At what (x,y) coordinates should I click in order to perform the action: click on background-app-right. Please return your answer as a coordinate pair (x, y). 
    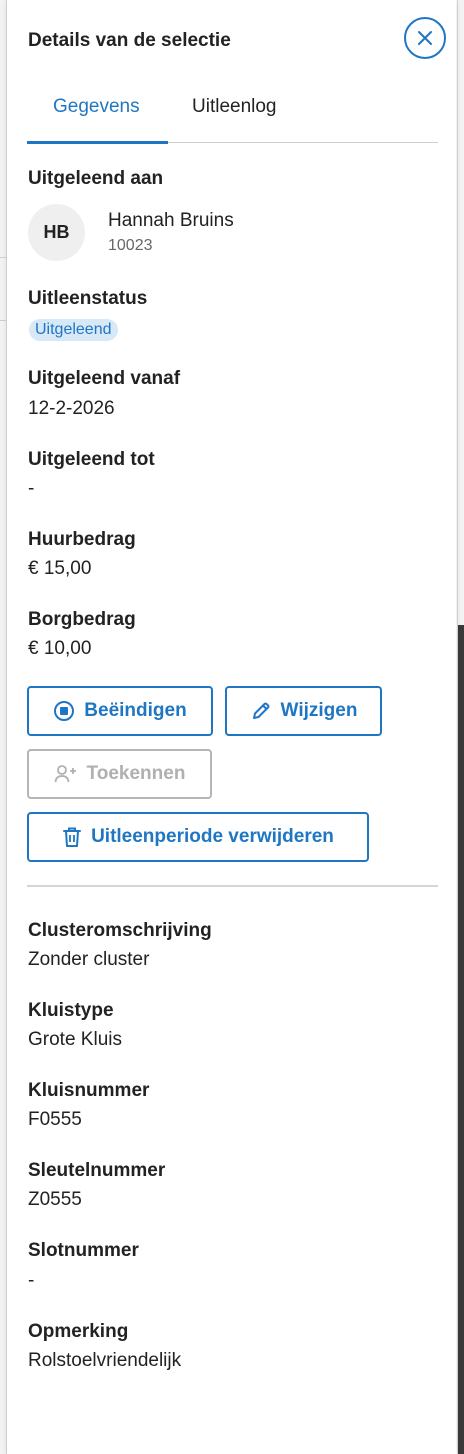
    Looking at the image, I should click on (460, 727).